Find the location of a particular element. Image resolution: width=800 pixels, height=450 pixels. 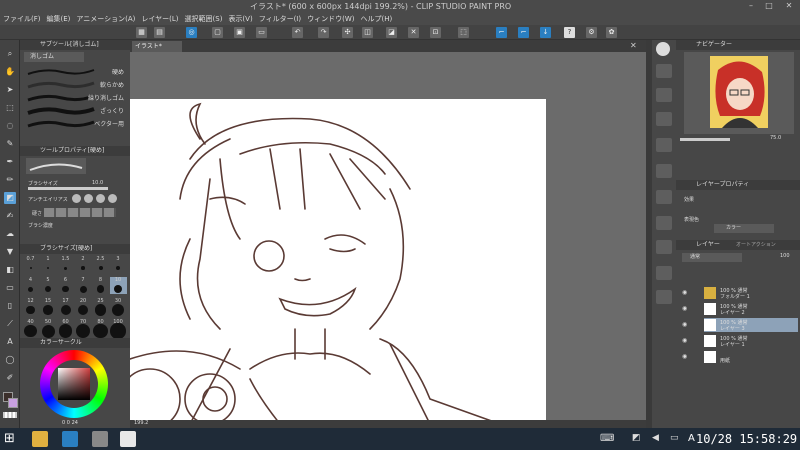

maximize-icon: □ is located at coordinates (769, 6).